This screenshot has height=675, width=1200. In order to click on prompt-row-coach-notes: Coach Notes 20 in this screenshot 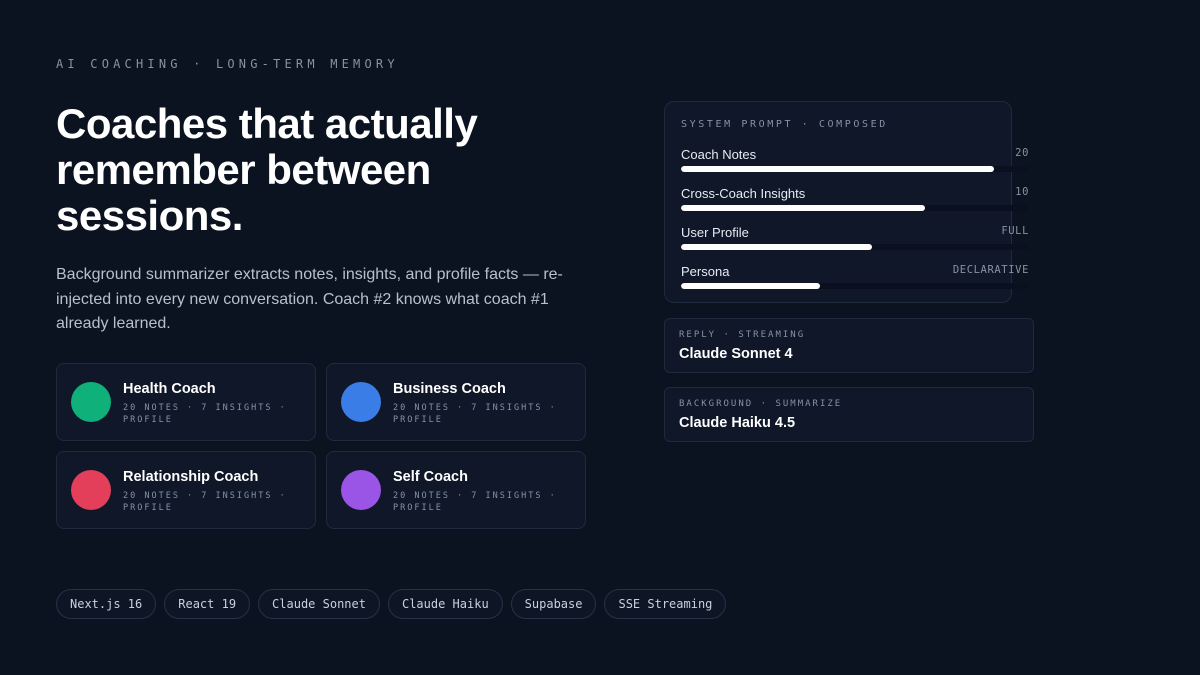, I will do `click(855, 160)`.